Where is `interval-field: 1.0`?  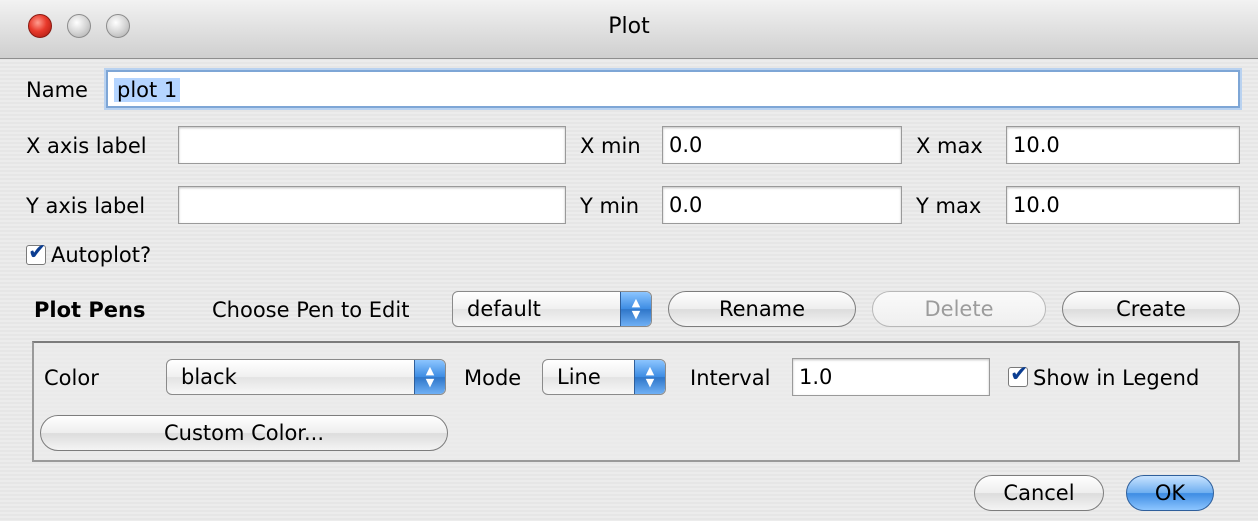 interval-field: 1.0 is located at coordinates (891, 377).